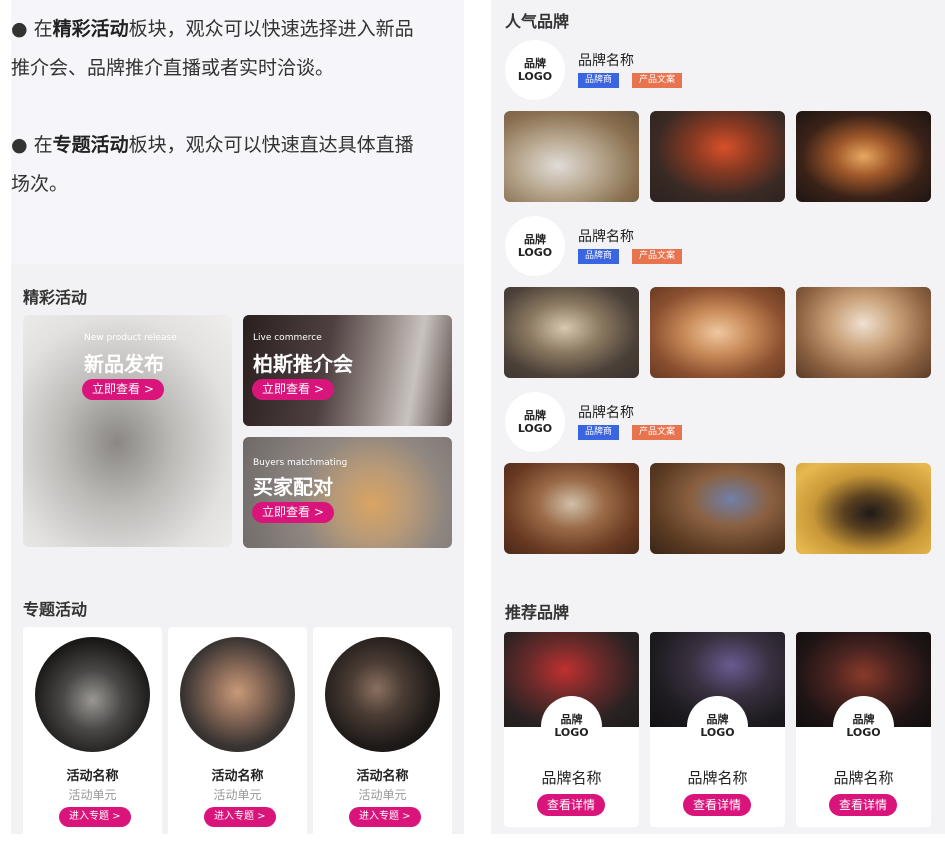 The height and width of the screenshot is (847, 945). I want to click on card-title: 新品发布, so click(124, 364).